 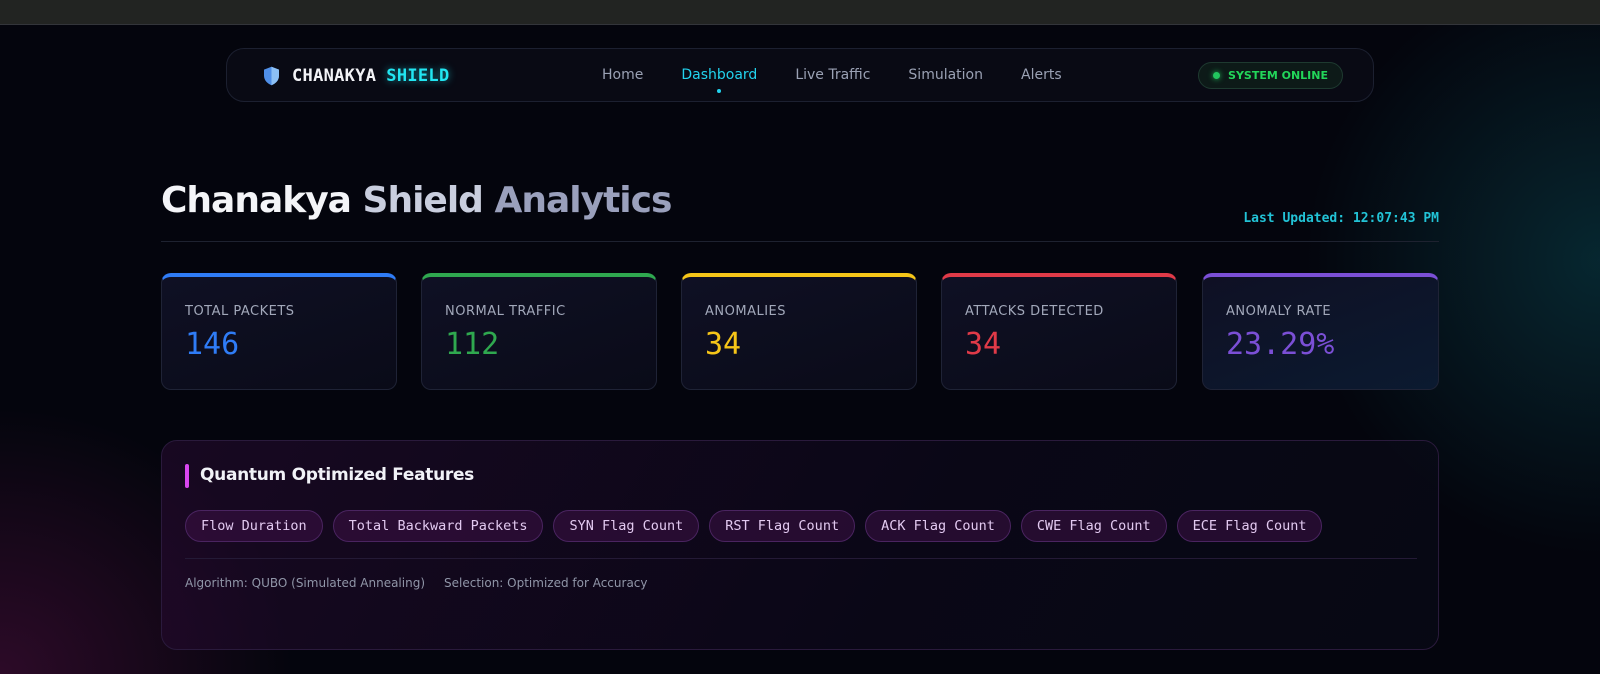 I want to click on divider, so click(x=801, y=558).